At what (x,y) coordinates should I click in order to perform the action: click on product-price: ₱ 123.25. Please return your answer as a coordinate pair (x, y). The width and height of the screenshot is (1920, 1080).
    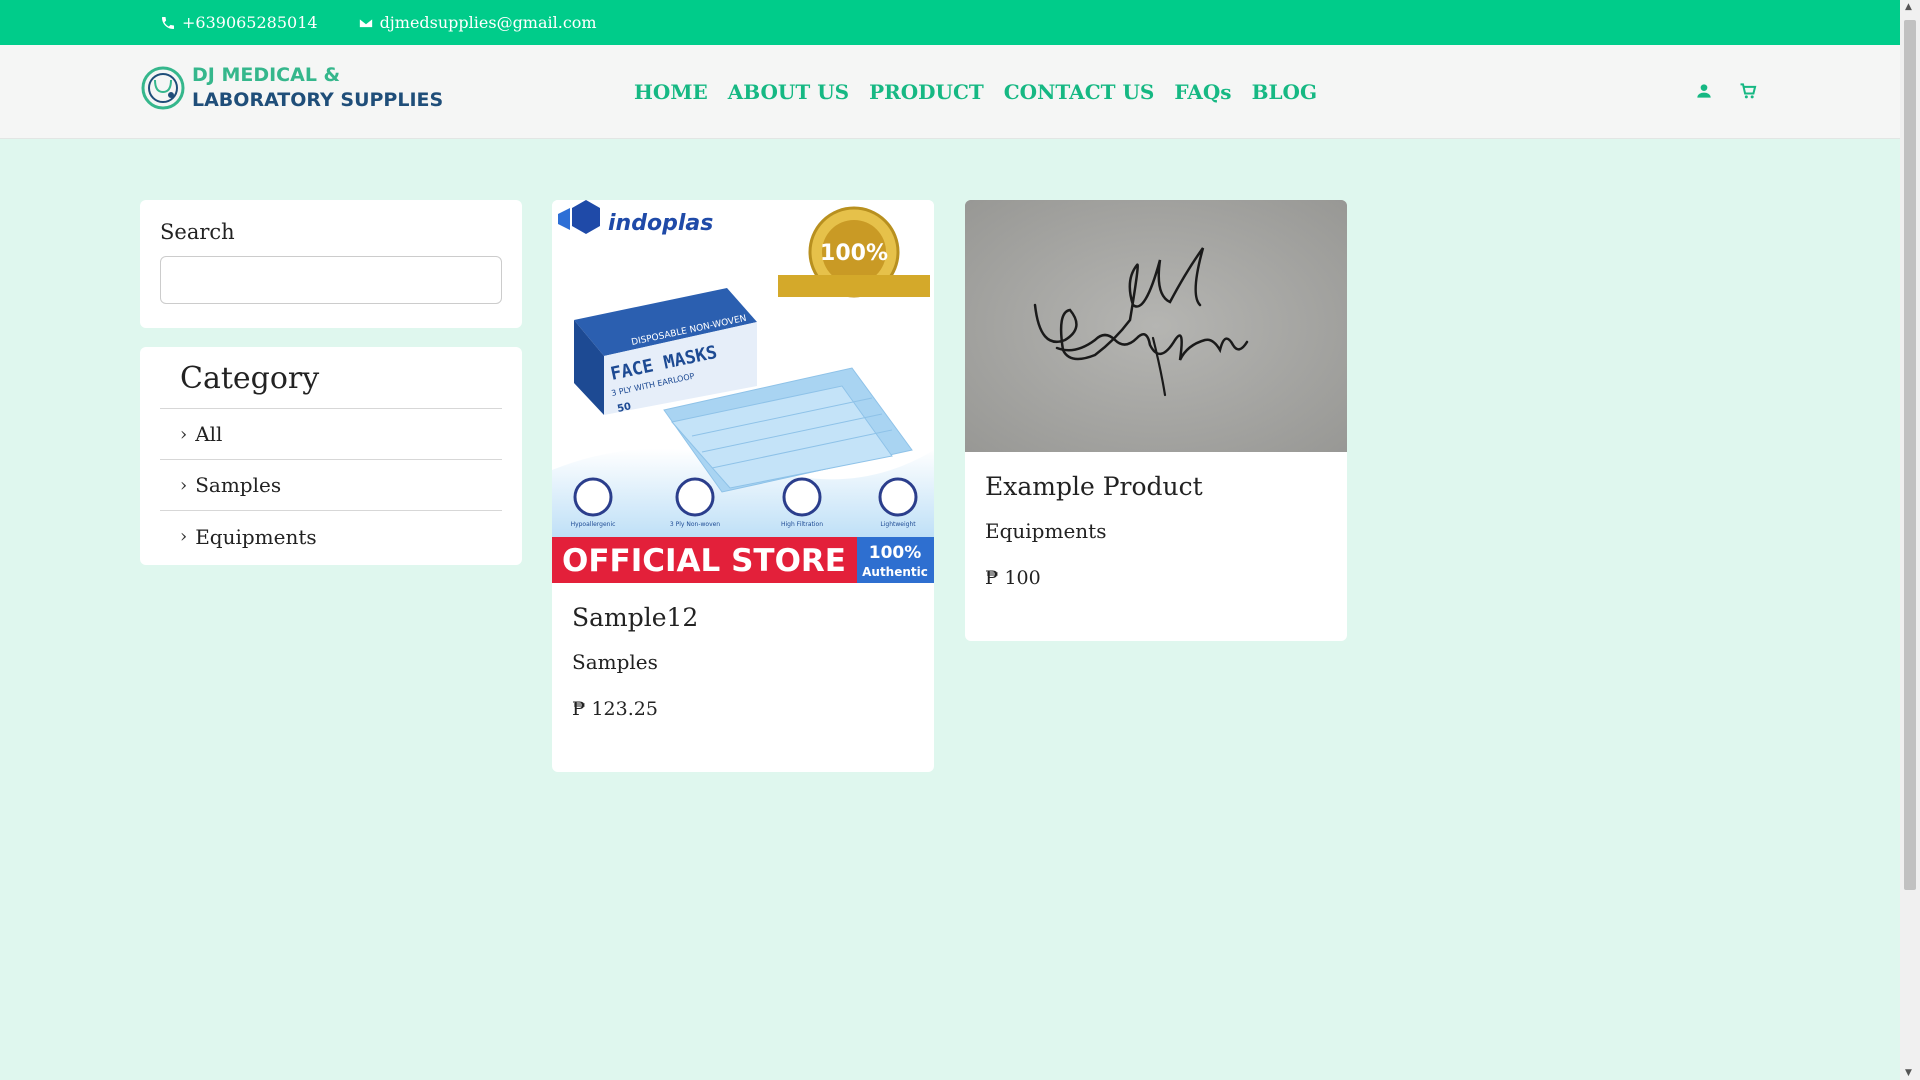
    Looking at the image, I should click on (615, 709).